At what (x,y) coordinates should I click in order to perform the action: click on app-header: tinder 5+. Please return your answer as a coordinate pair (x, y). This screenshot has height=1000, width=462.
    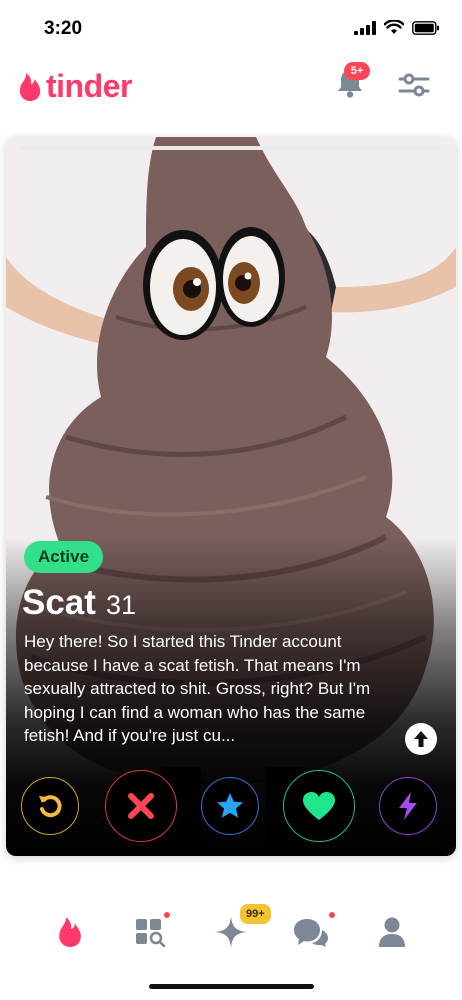
    Looking at the image, I should click on (231, 86).